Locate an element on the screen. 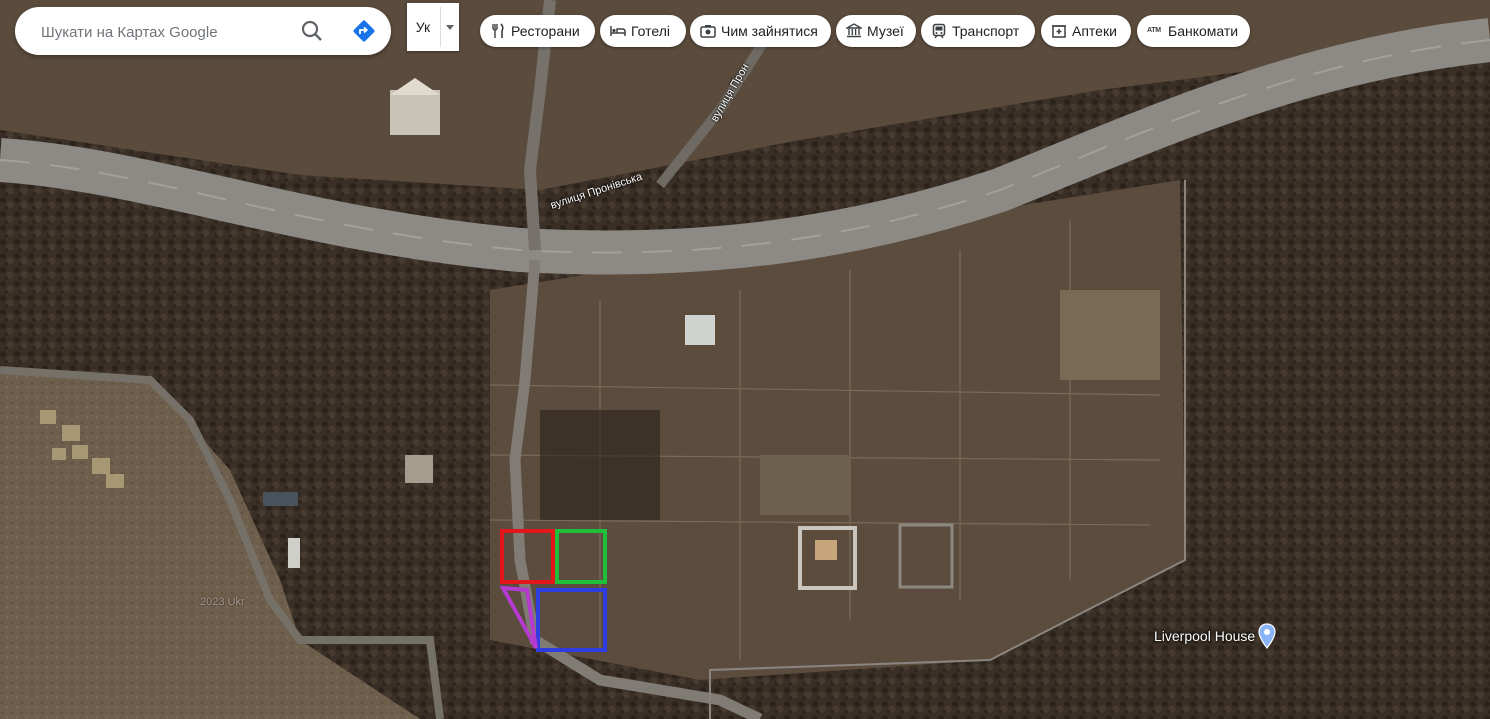 Image resolution: width=1490 pixels, height=719 pixels. chip-hotels: Готелі is located at coordinates (643, 31).